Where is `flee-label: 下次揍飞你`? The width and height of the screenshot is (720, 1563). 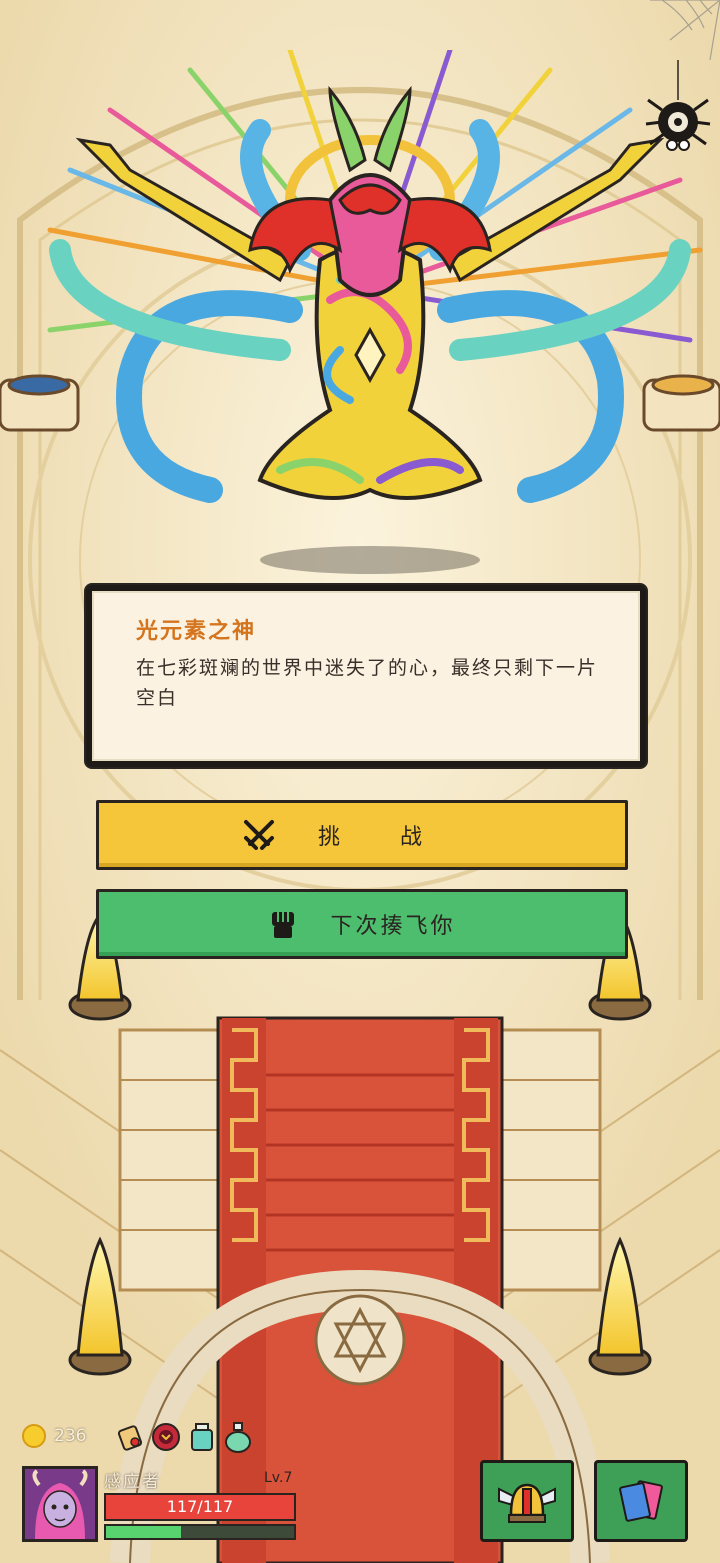
flee-label: 下次揍飞你 is located at coordinates (393, 926).